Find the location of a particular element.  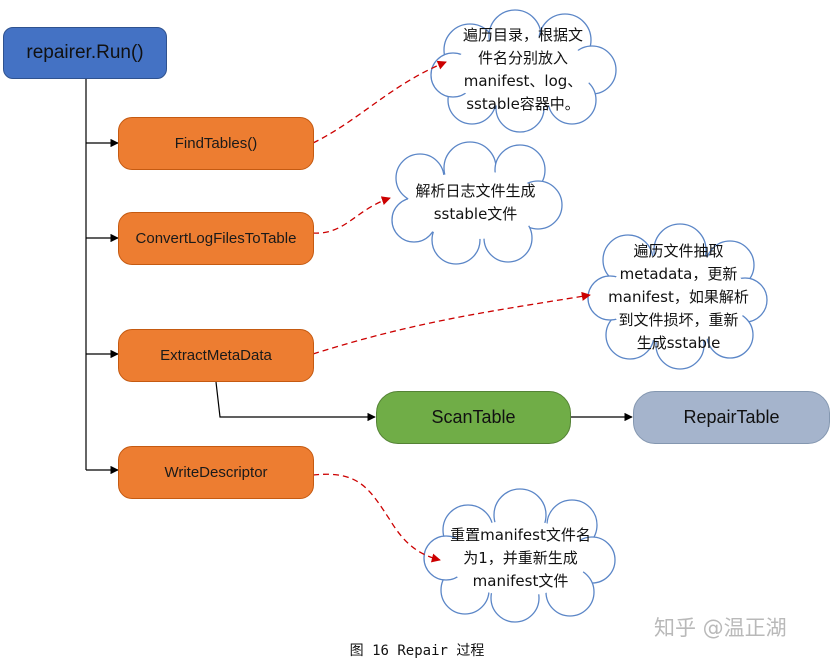

note-line: 生成sstable is located at coordinates (678, 343).